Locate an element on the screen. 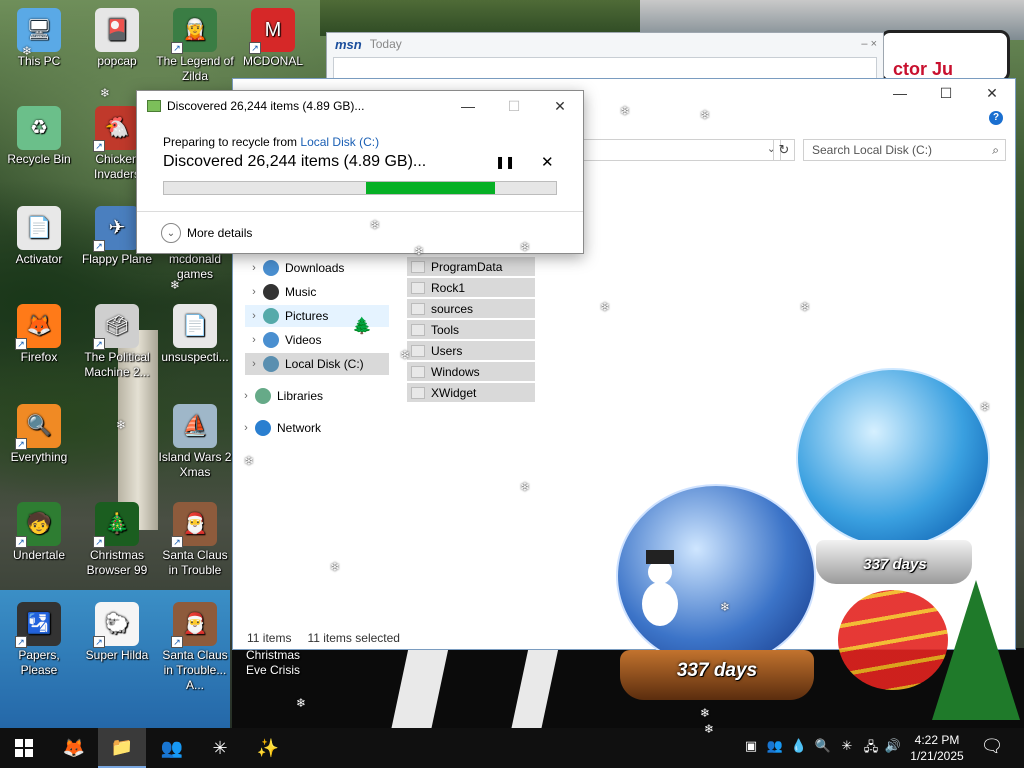  mcdonalds-icon: M ↗ is located at coordinates (272, 31).